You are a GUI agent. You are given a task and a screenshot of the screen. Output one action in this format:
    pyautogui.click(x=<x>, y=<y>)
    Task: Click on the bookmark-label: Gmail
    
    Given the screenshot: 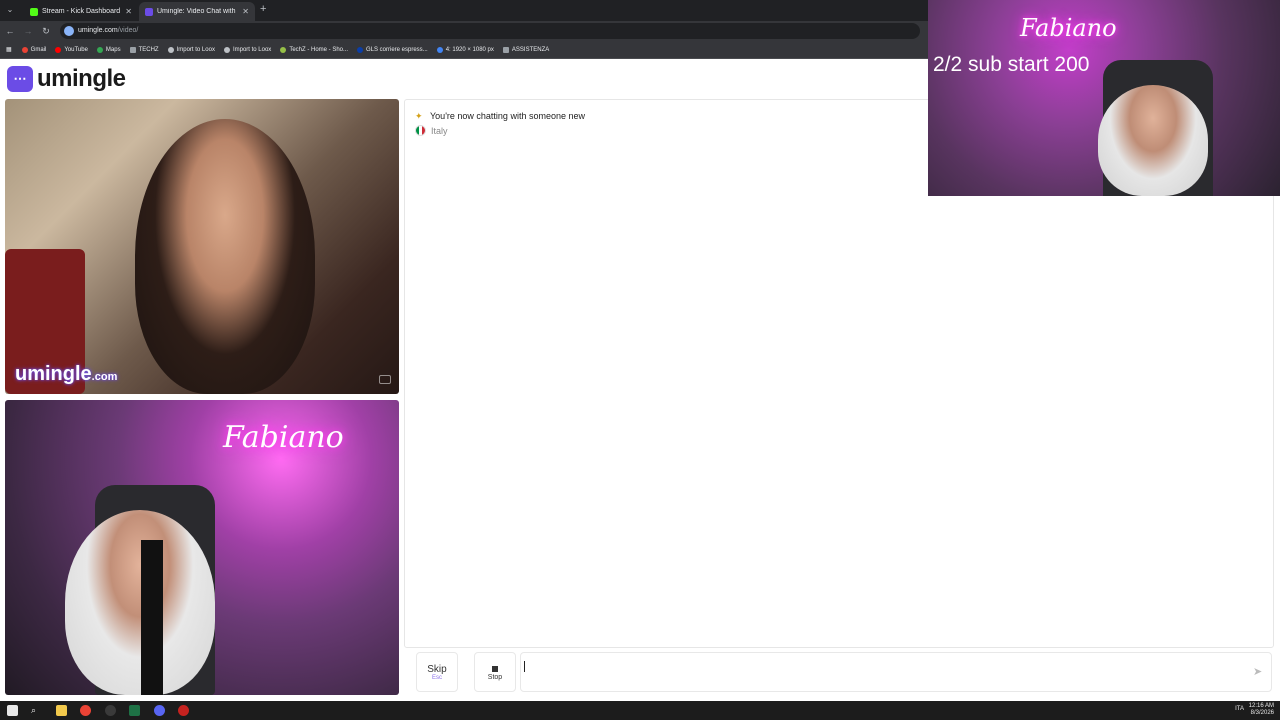 What is the action you would take?
    pyautogui.click(x=38, y=49)
    